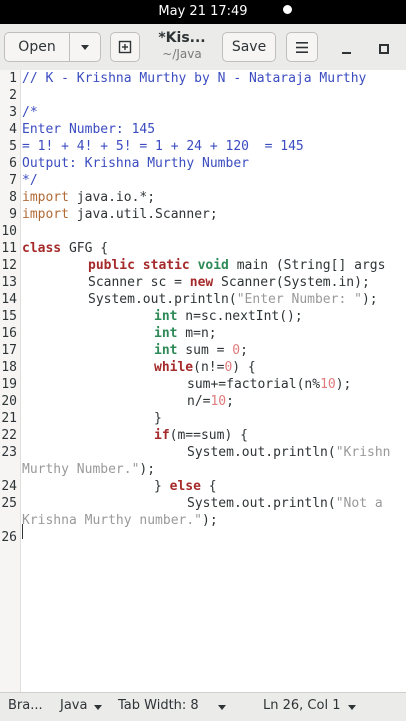  I want to click on language-chevron-icon, so click(98, 707).